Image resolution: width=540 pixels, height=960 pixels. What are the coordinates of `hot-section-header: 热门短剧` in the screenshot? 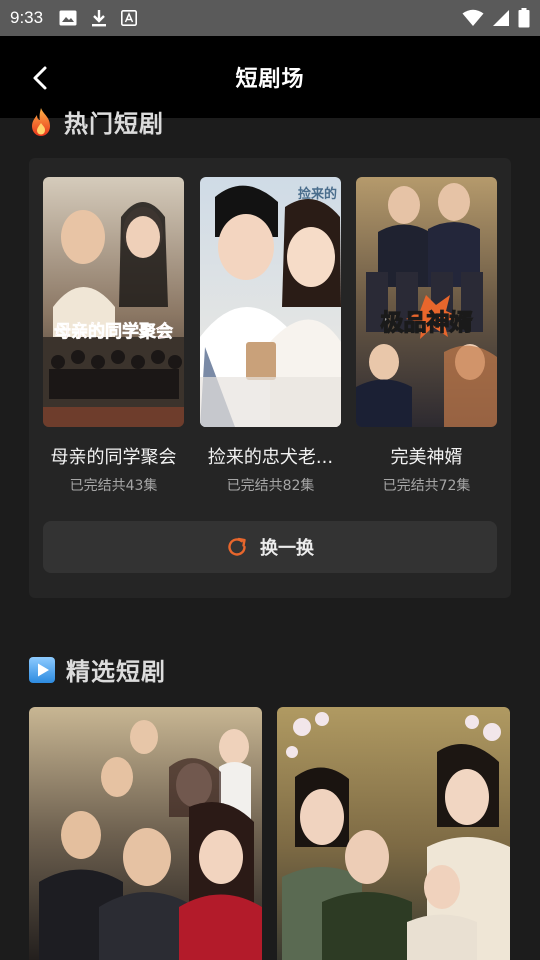 It's located at (96, 121).